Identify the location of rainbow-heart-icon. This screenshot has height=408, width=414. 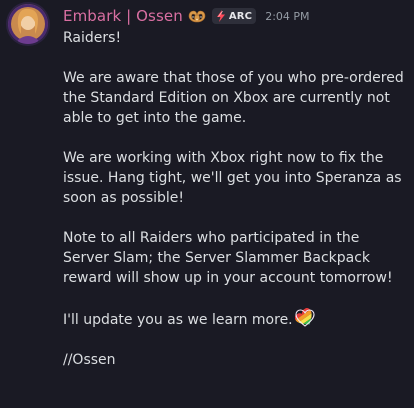
(304, 318).